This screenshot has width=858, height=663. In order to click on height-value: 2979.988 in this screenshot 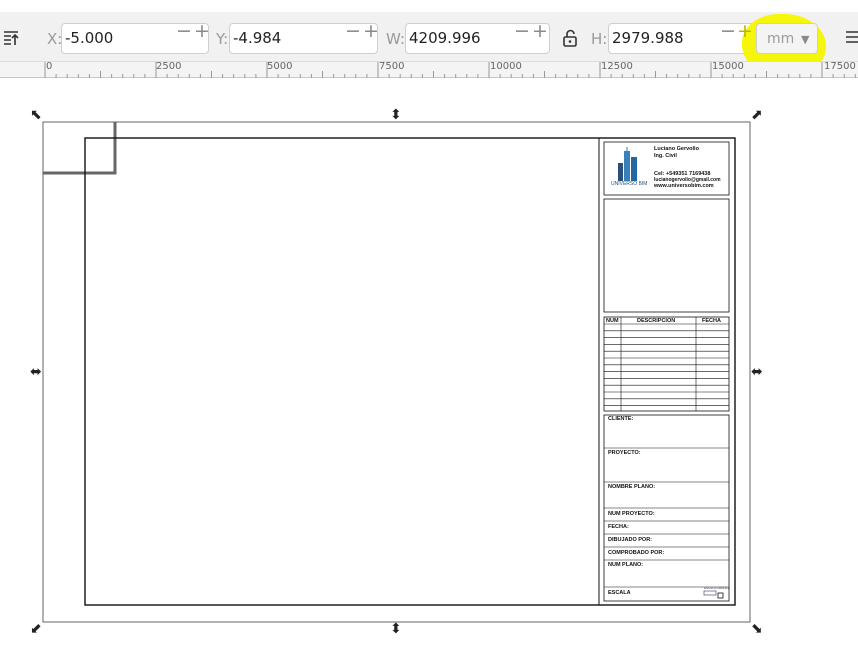, I will do `click(648, 38)`.